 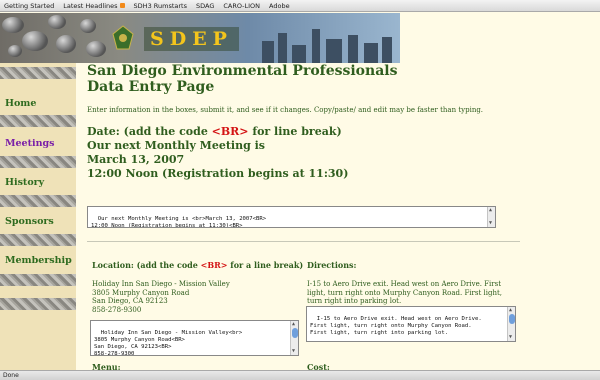 I want to click on bookmark-label: SDH3 Rumstarts, so click(x=160, y=5).